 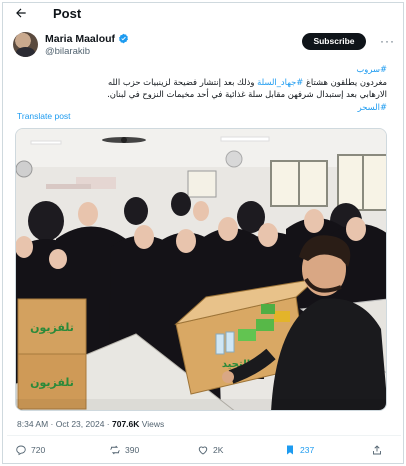 What do you see at coordinates (204, 435) in the screenshot?
I see `divider` at bounding box center [204, 435].